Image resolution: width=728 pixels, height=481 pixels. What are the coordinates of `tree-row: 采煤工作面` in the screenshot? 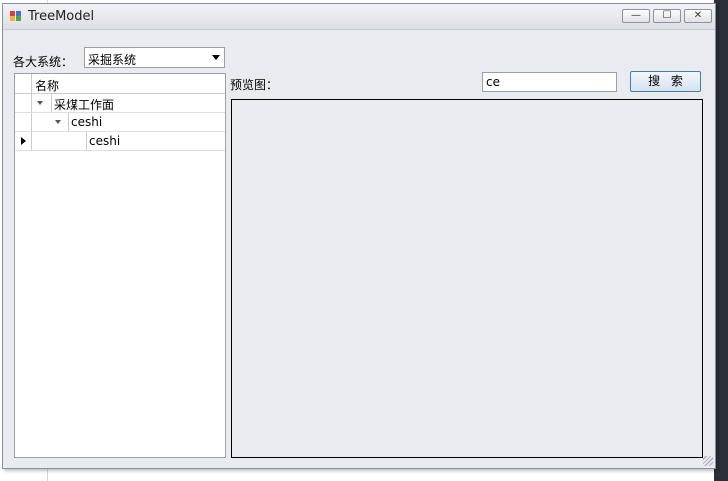 It's located at (120, 103).